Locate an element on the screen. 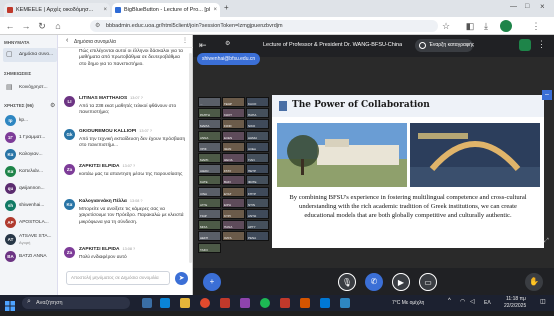  bookmark-star-icon: ☆ is located at coordinates (446, 26).